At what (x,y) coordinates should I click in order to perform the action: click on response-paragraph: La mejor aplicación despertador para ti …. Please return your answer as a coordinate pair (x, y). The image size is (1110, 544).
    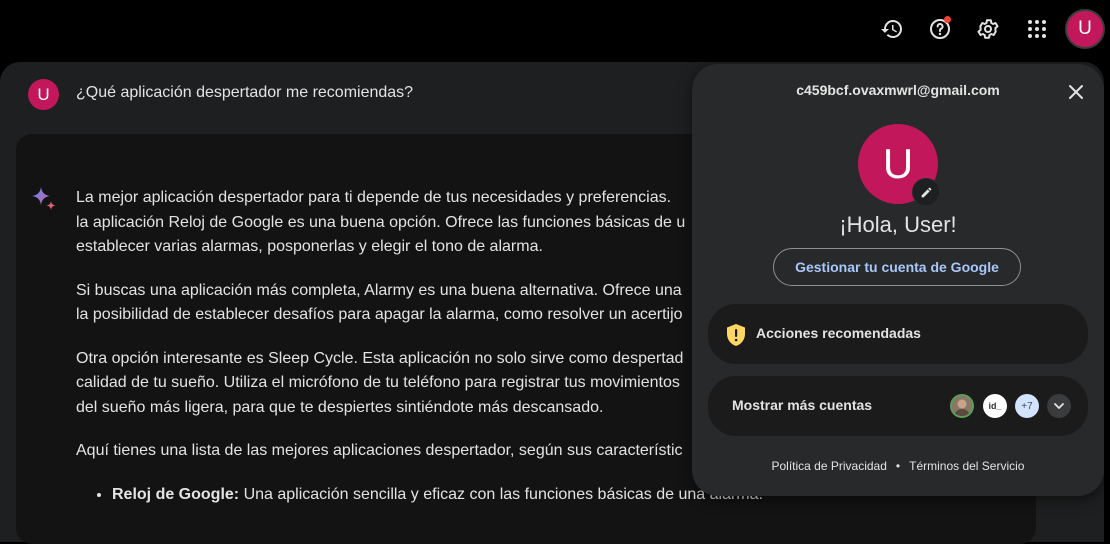
    Looking at the image, I should click on (396, 223).